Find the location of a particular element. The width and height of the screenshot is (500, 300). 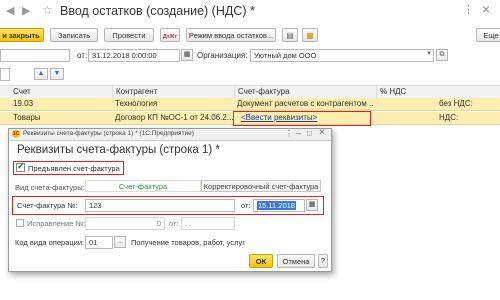

organization-field: Уютный дом ООО is located at coordinates (342, 55).